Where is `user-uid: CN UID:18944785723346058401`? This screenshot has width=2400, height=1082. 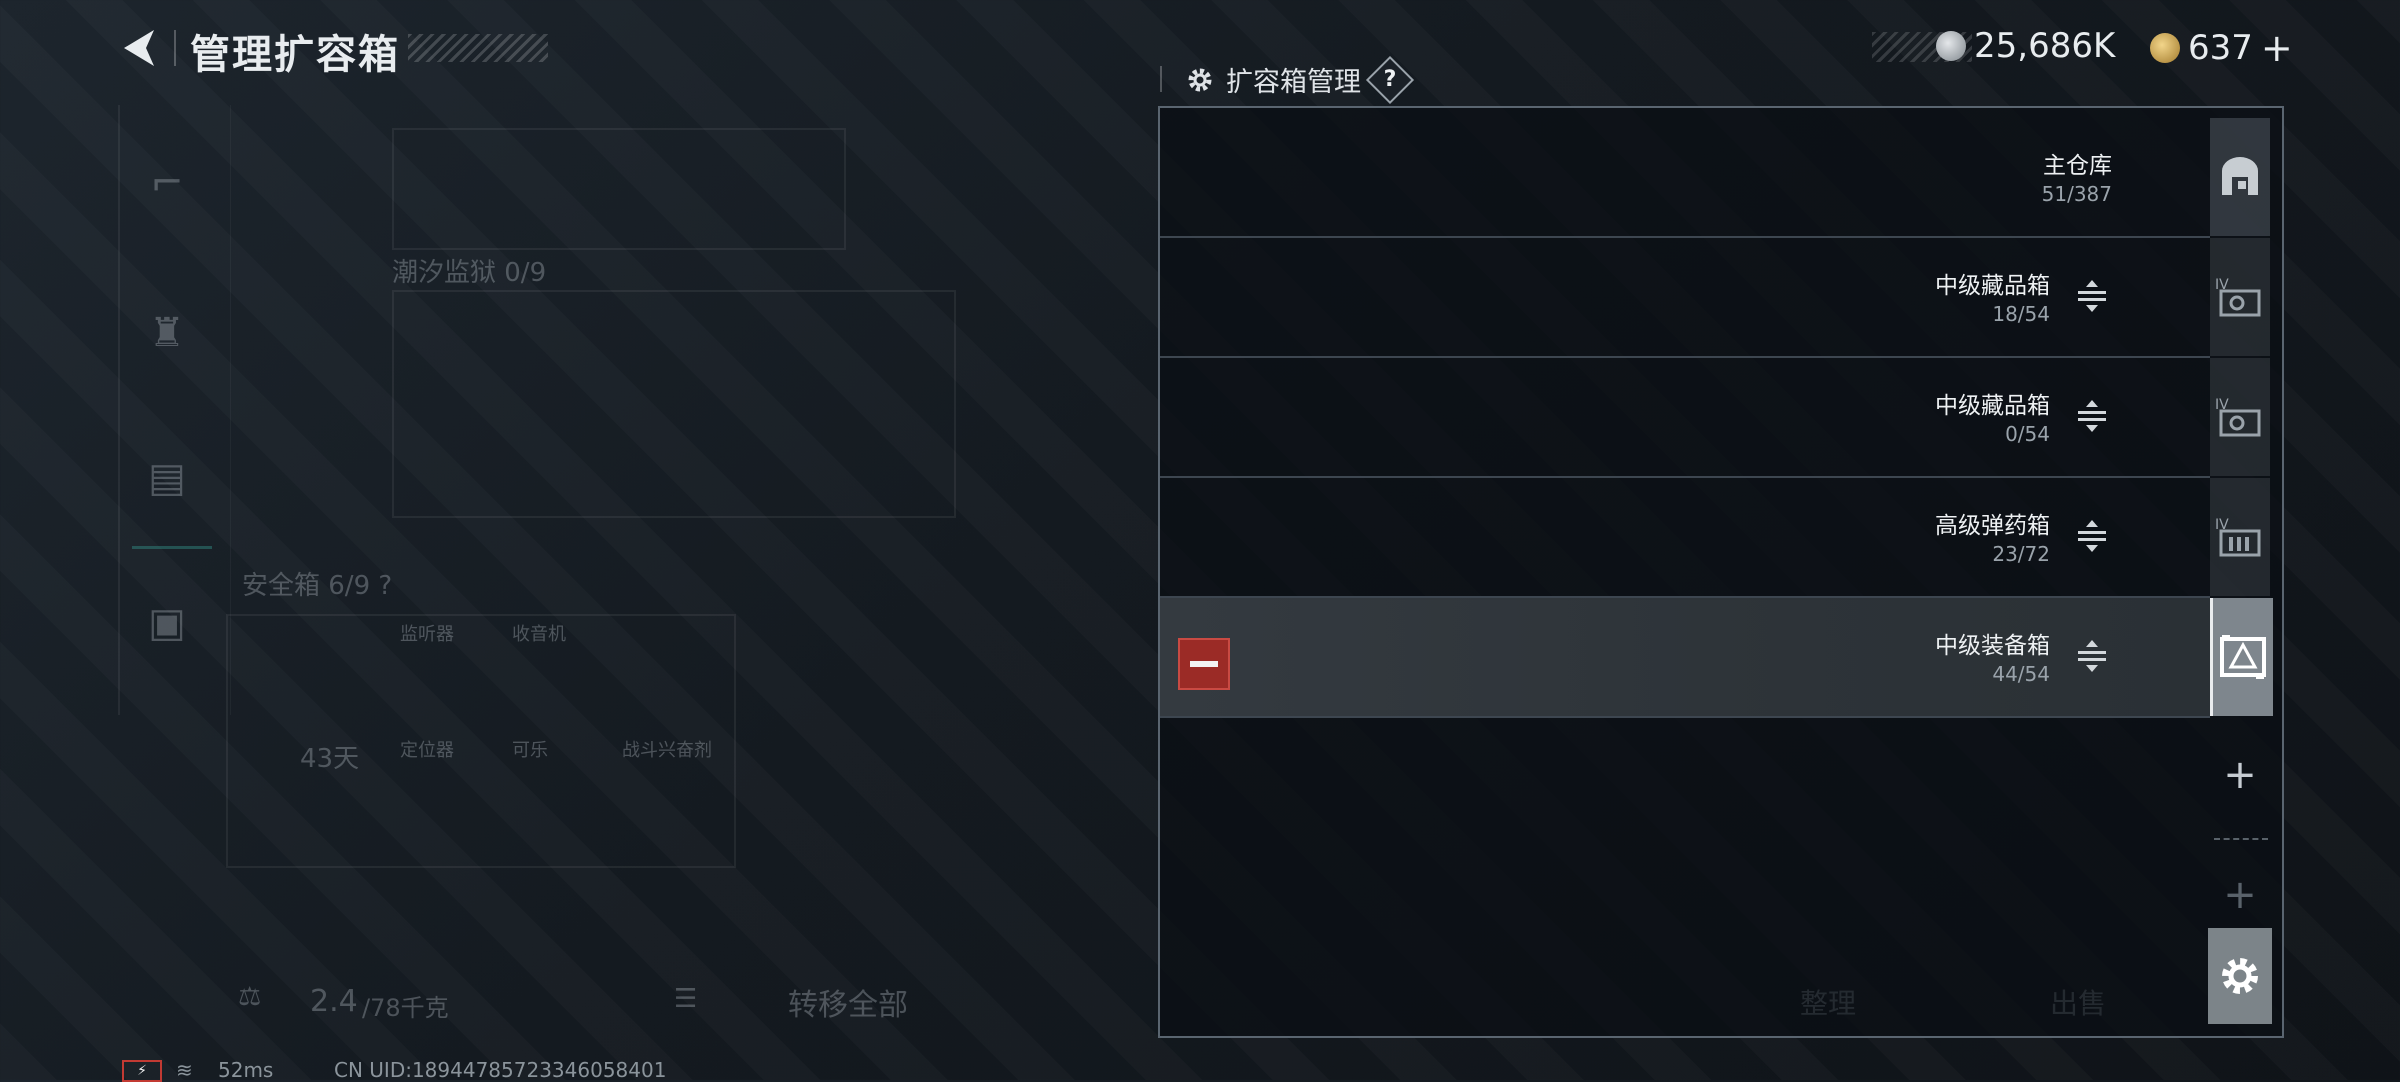
user-uid: CN UID:18944785723346058401 is located at coordinates (500, 1070).